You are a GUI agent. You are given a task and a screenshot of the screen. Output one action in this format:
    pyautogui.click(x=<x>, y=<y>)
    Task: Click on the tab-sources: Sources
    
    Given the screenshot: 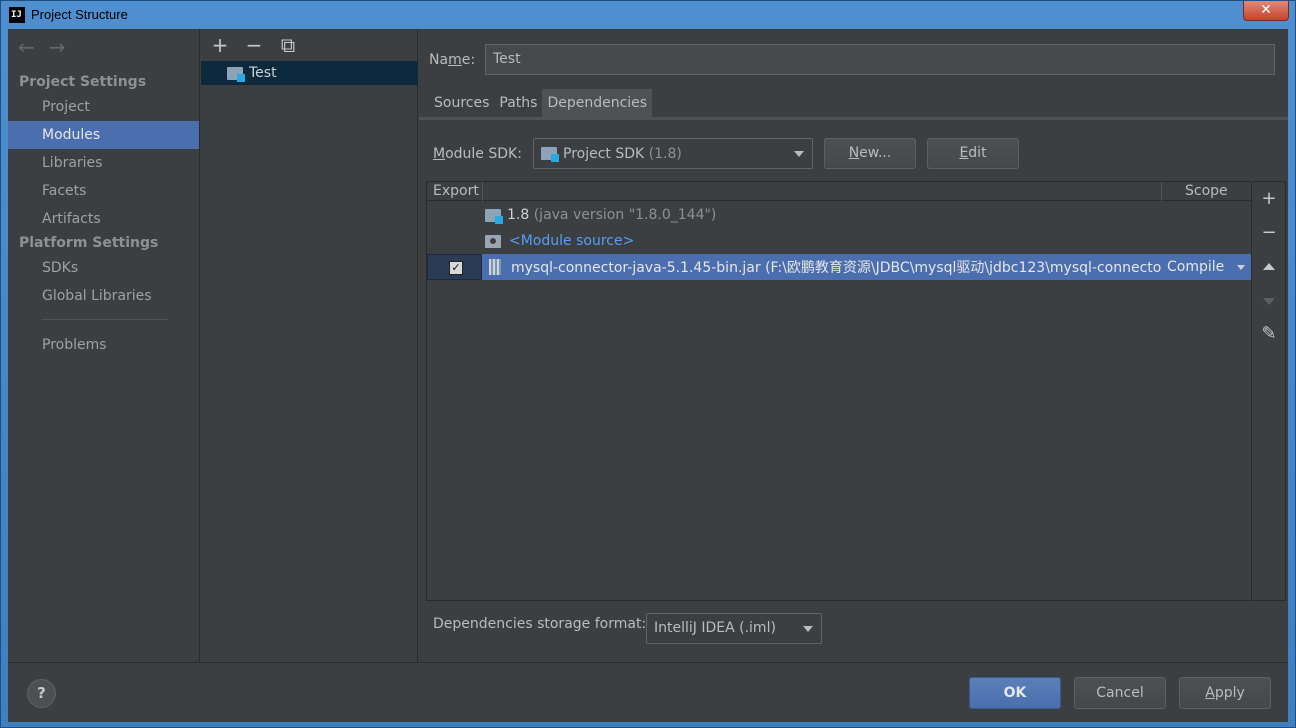 What is the action you would take?
    pyautogui.click(x=461, y=103)
    